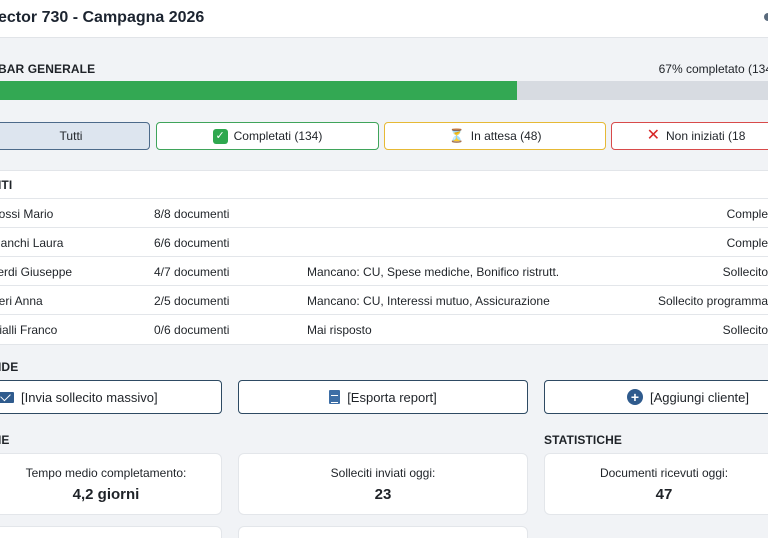  I want to click on client-docs: 6/6 documenti, so click(192, 243).